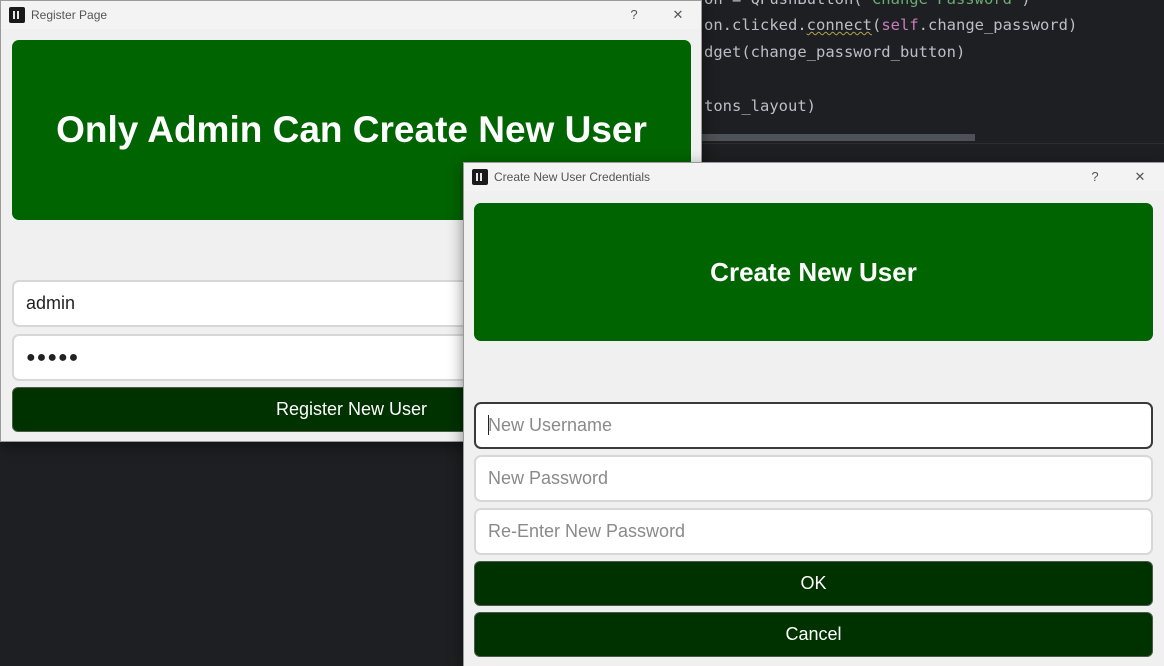 Image resolution: width=1164 pixels, height=666 pixels. What do you see at coordinates (813, 478) in the screenshot?
I see `new-password-input` at bounding box center [813, 478].